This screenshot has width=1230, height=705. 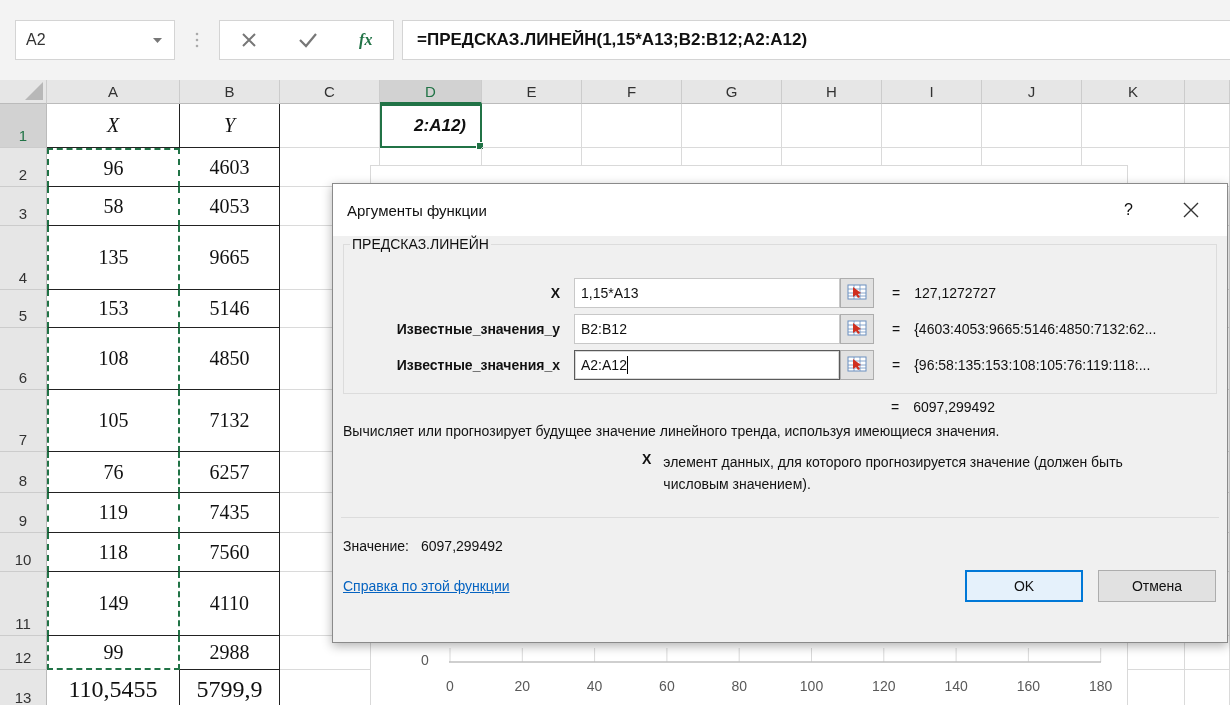 What do you see at coordinates (739, 686) in the screenshot?
I see `axis-tick-label: 80` at bounding box center [739, 686].